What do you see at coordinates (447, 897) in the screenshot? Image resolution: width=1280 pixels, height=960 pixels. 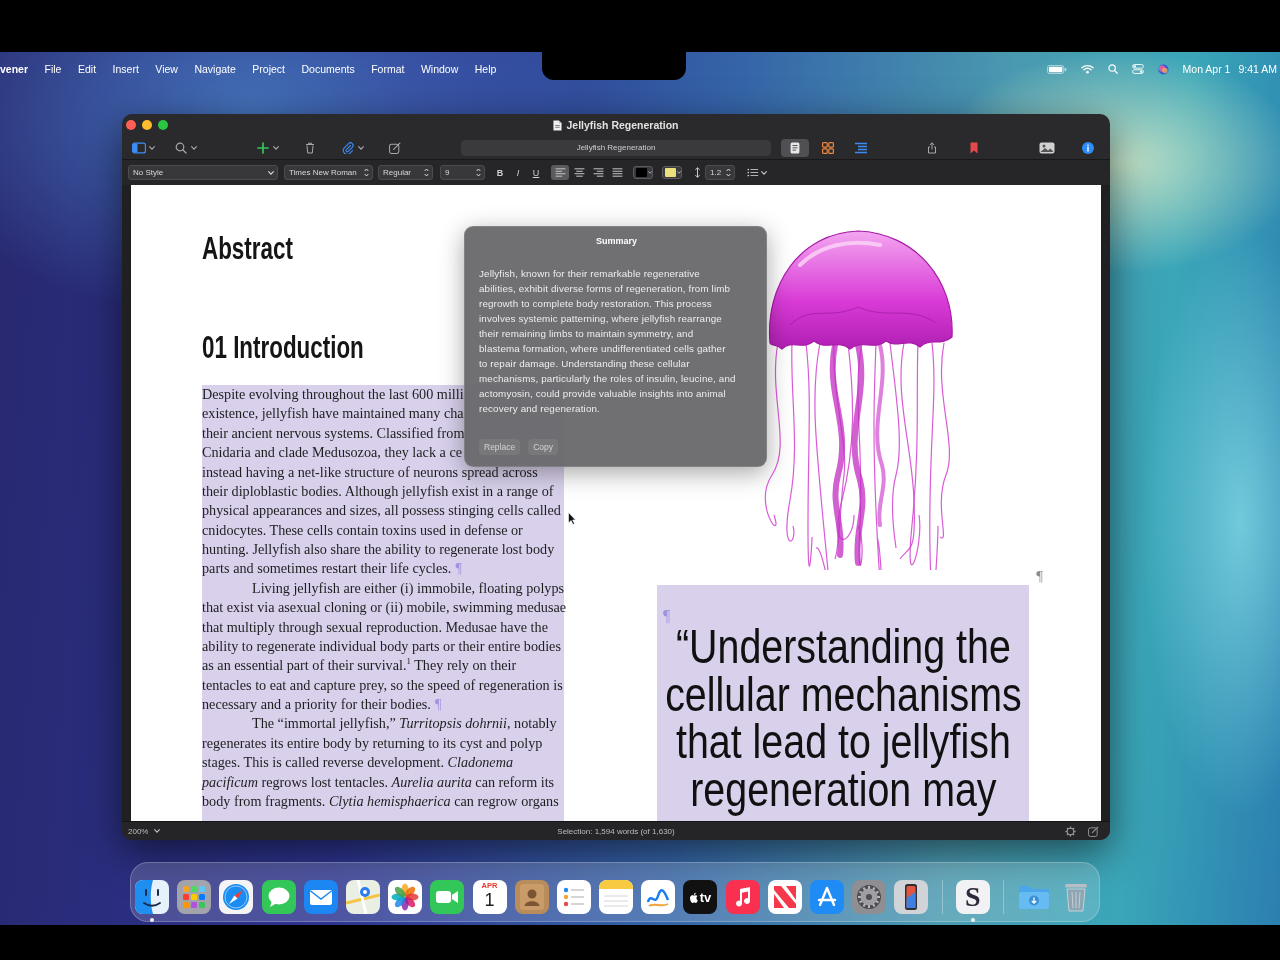 I see `video-camera-icon` at bounding box center [447, 897].